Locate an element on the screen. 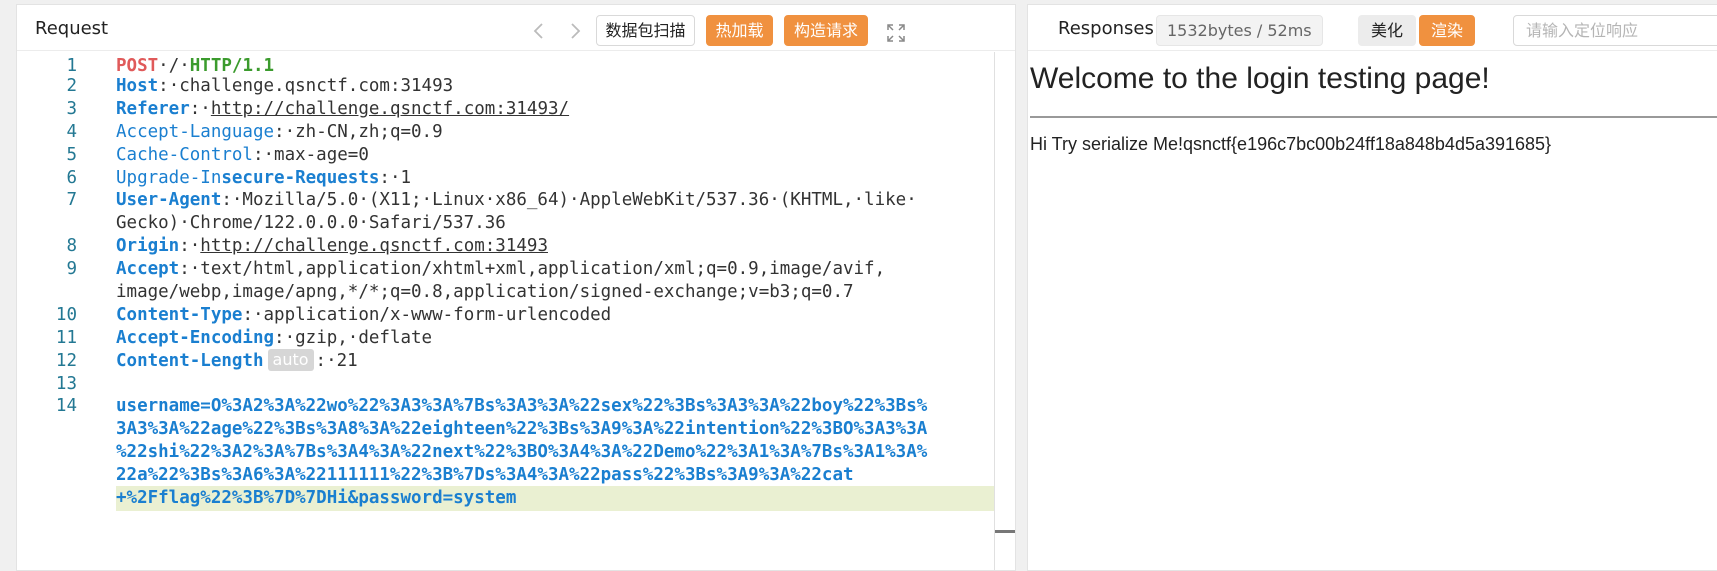 The image size is (1717, 571). editor-scrollbar is located at coordinates (994, 311).